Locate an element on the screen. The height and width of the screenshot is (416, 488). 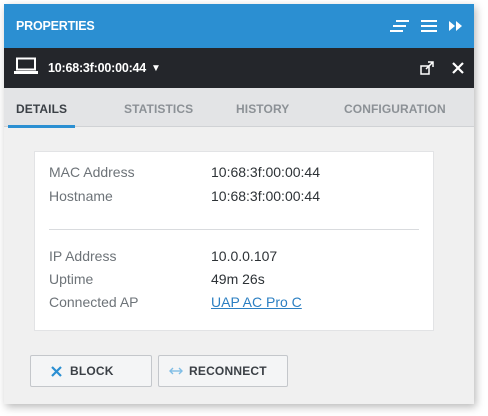
panel-header: PROPERTIES is located at coordinates (239, 26).